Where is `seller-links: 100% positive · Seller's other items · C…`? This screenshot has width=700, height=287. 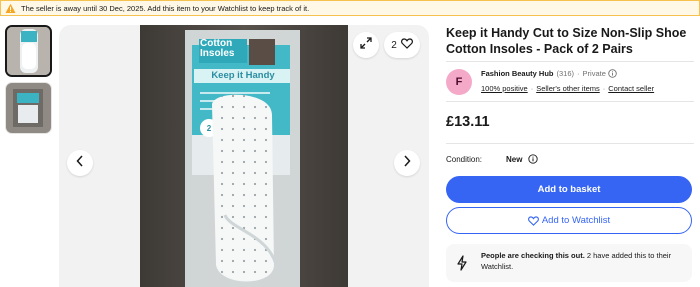
seller-links: 100% positive · Seller's other items · C… is located at coordinates (567, 88).